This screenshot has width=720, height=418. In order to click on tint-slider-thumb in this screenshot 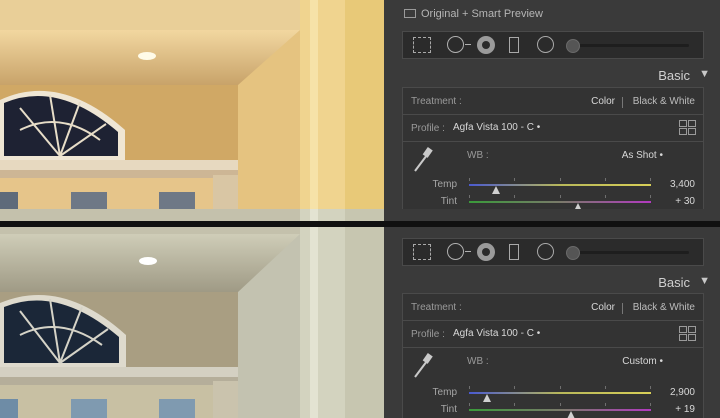, I will do `click(570, 414)`.